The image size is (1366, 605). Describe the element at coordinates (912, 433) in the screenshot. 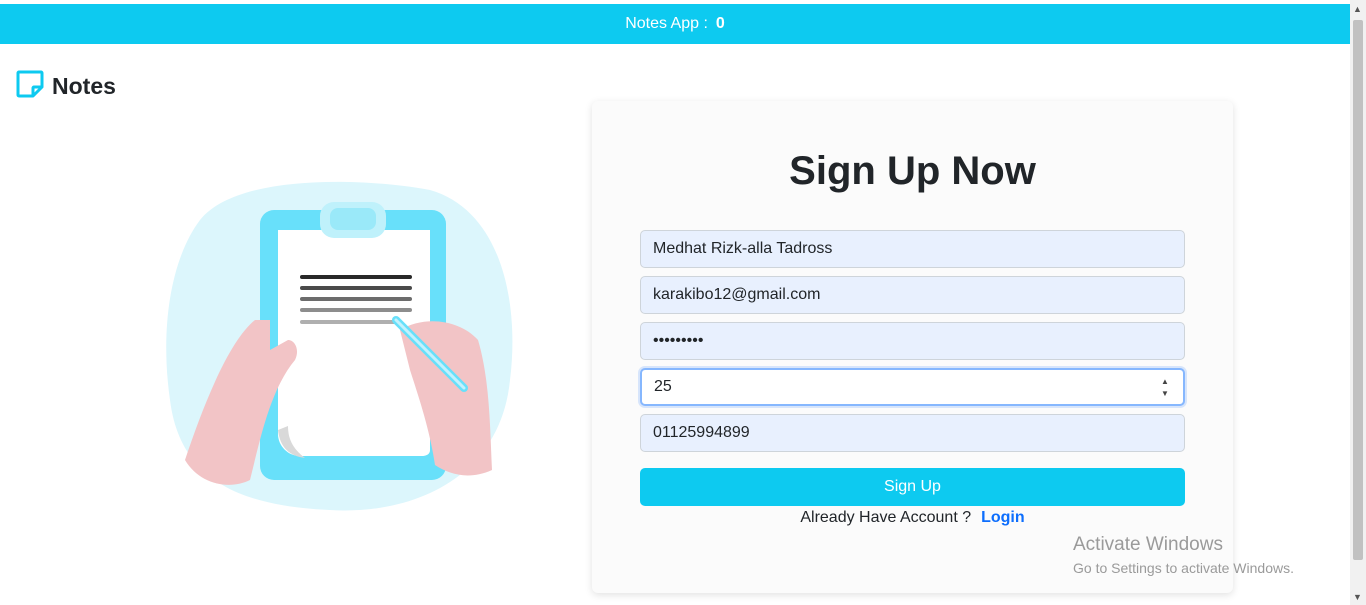

I see `phone-input` at that location.